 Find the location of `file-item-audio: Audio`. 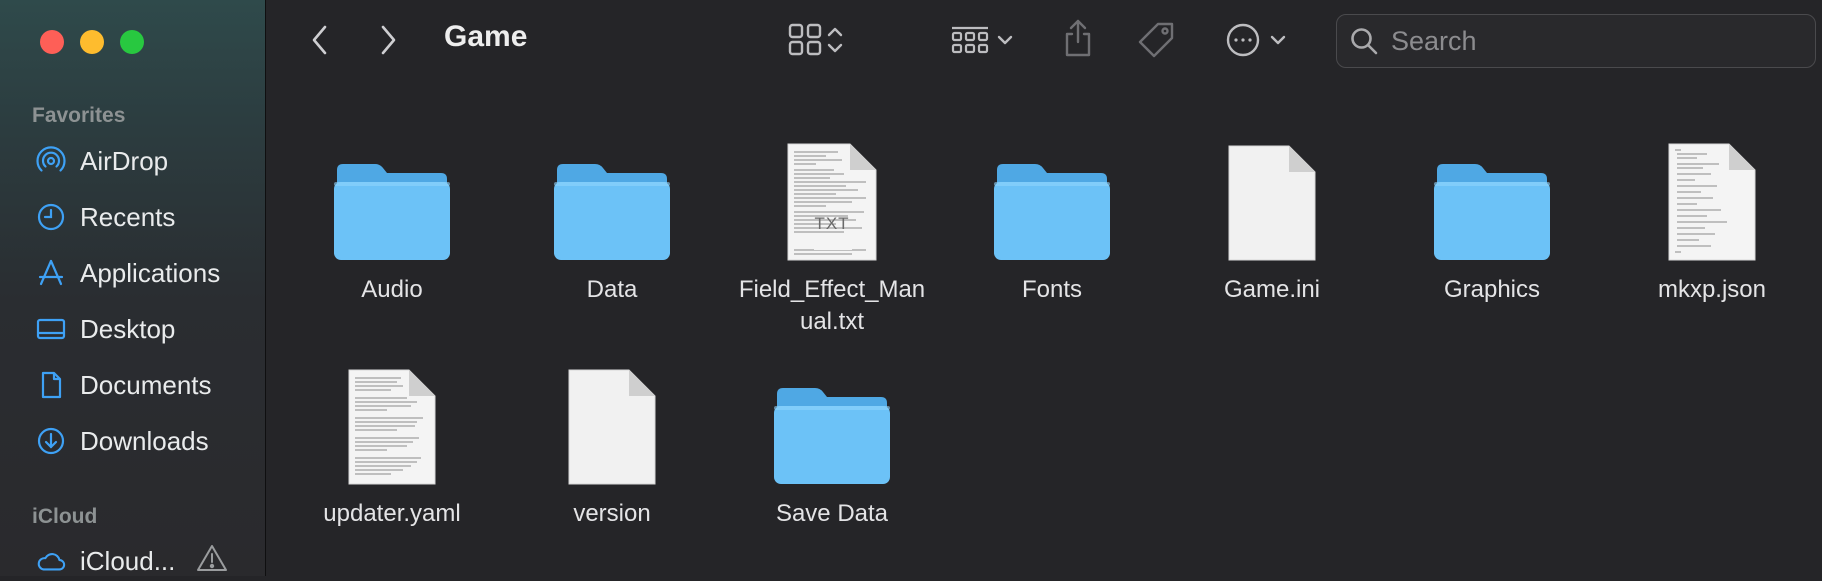

file-item-audio: Audio is located at coordinates (392, 214).